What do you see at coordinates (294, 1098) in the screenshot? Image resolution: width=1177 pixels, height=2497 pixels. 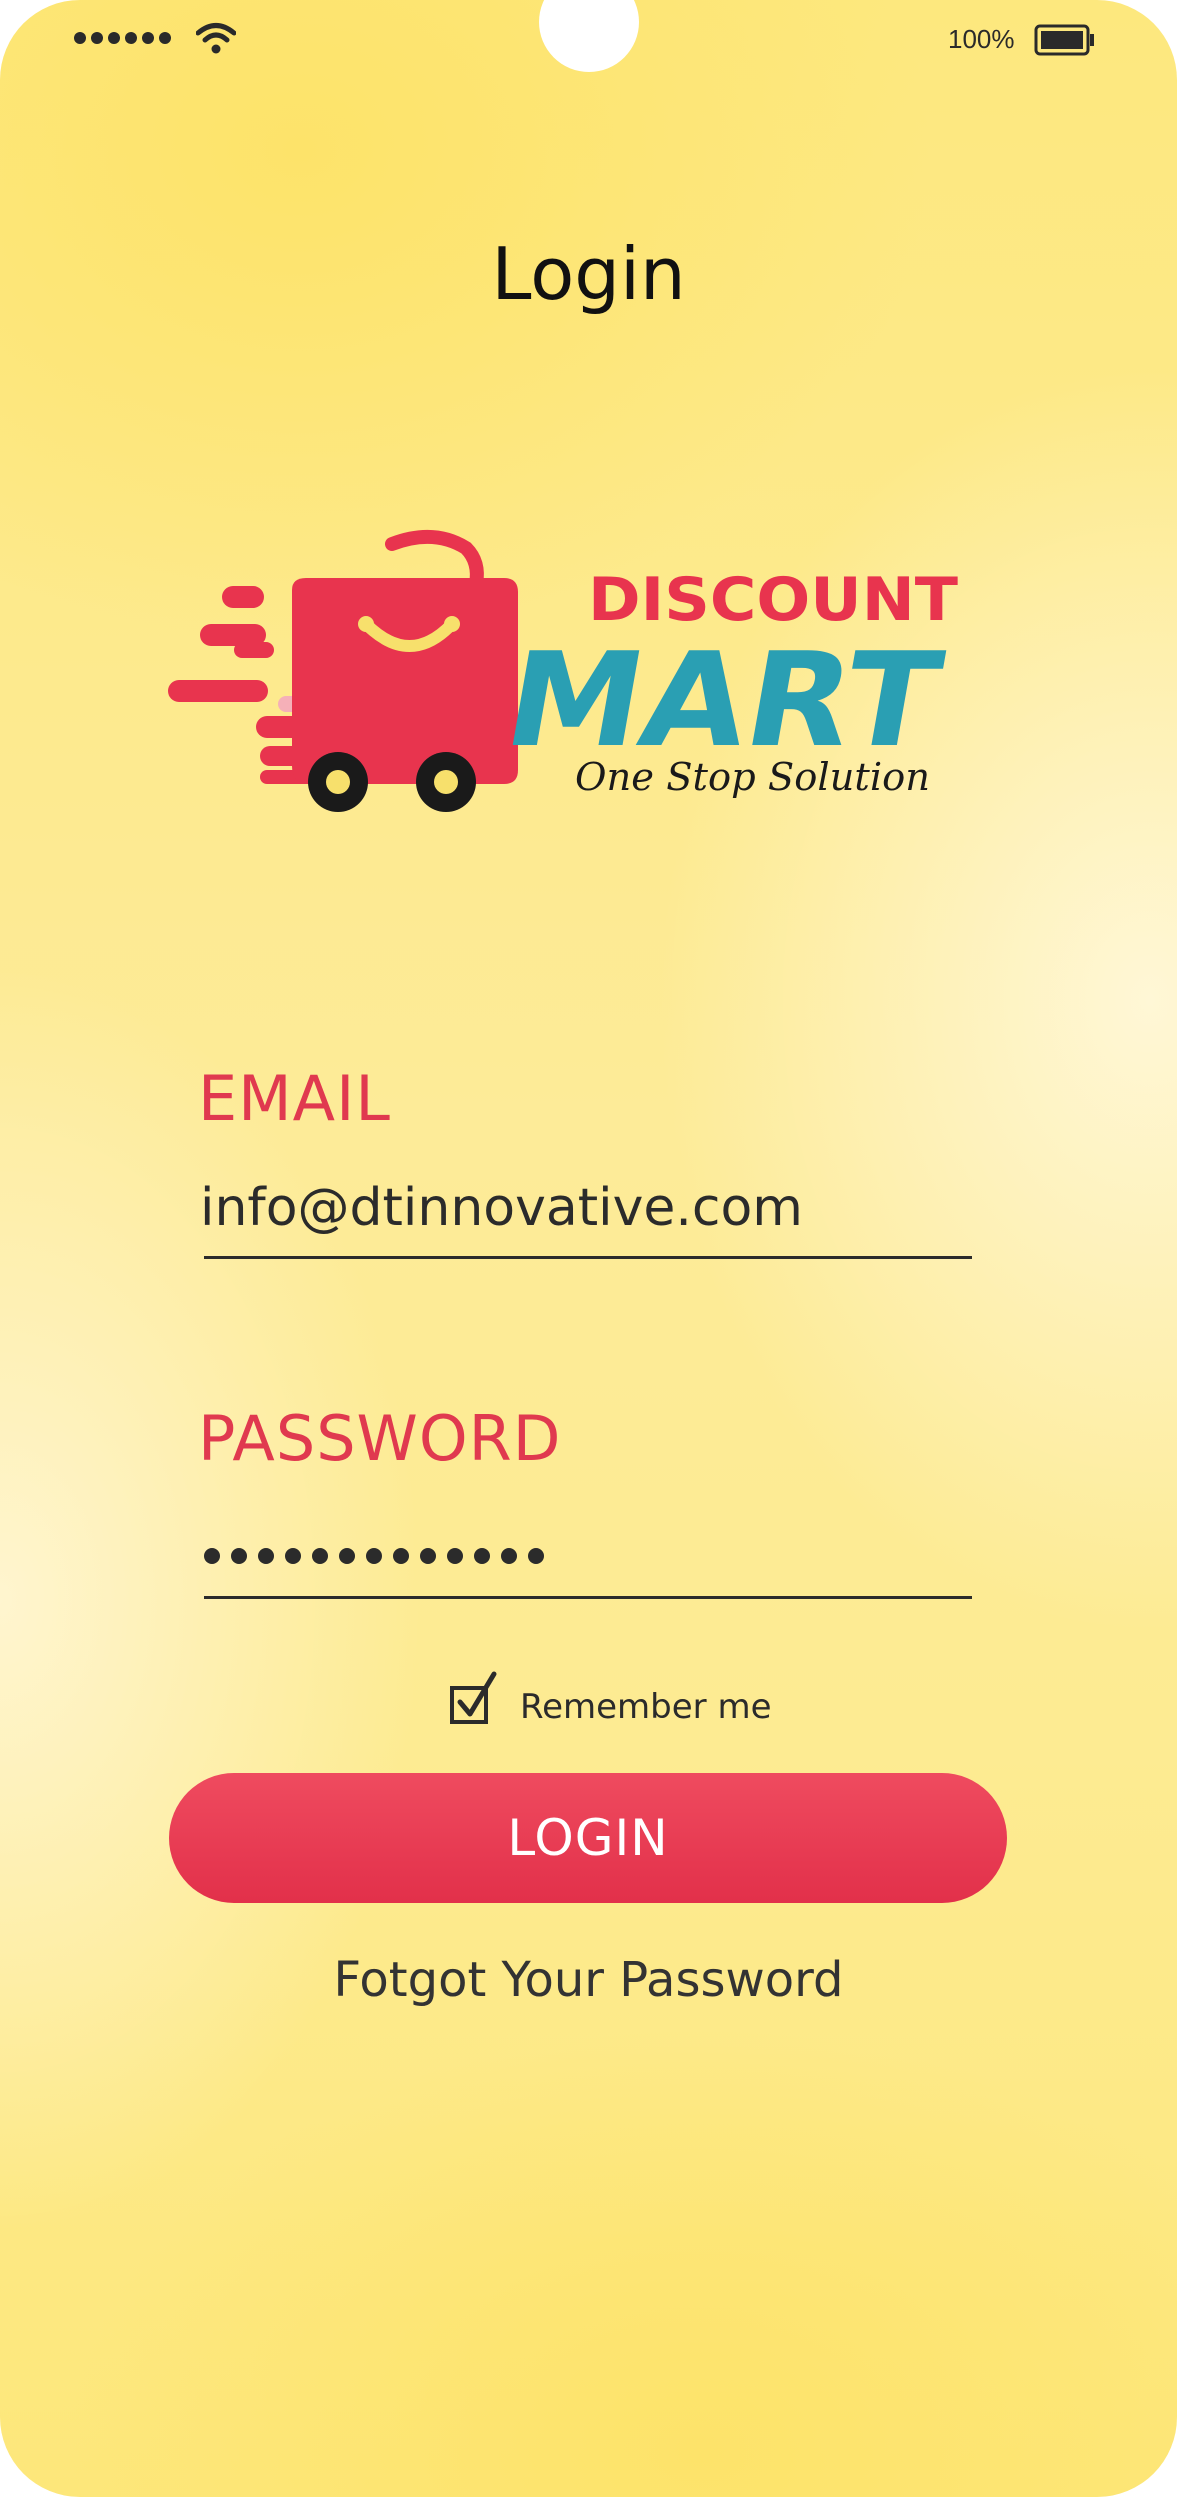 I see `email-label: EMAIL` at bounding box center [294, 1098].